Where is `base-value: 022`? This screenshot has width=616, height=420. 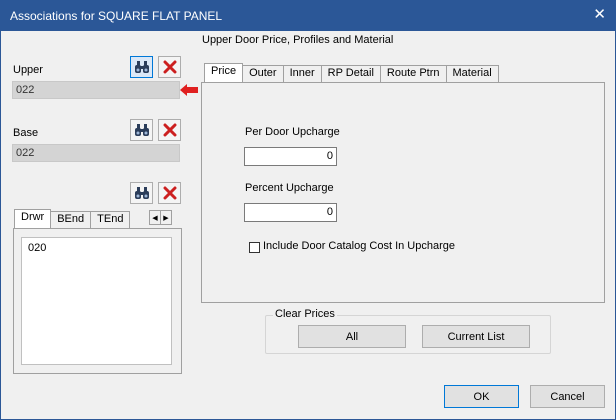
base-value: 022 is located at coordinates (25, 153).